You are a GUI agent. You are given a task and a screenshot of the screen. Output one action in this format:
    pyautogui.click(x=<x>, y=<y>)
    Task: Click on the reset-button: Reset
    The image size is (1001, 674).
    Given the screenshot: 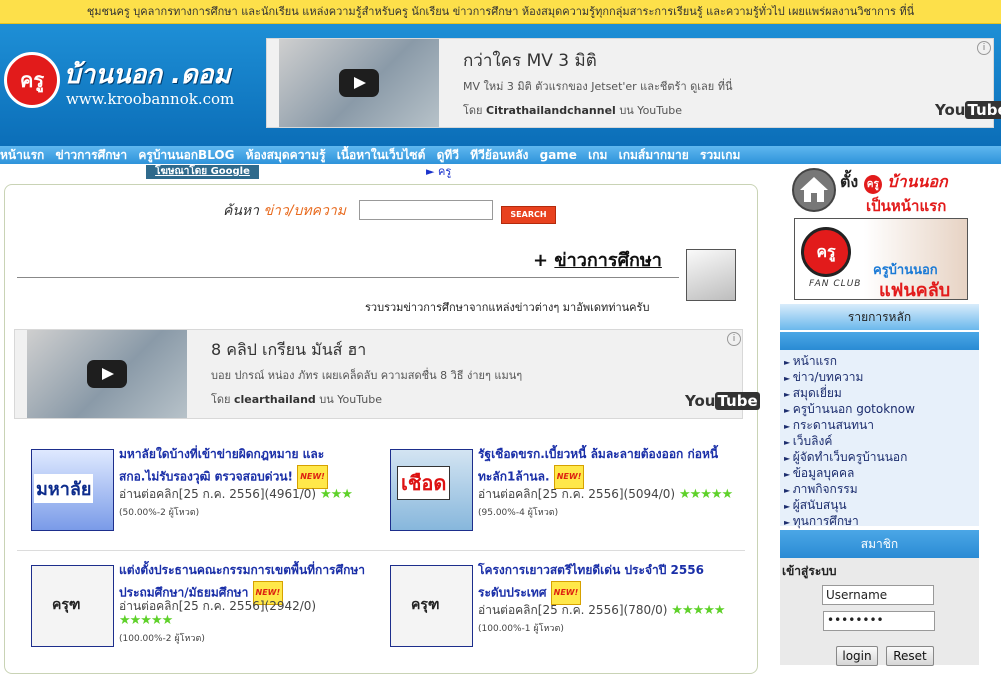 What is the action you would take?
    pyautogui.click(x=910, y=656)
    